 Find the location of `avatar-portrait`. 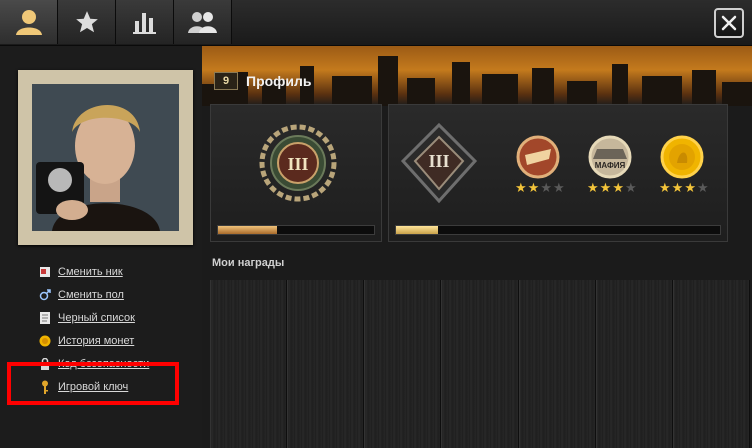

avatar-portrait is located at coordinates (105, 157).